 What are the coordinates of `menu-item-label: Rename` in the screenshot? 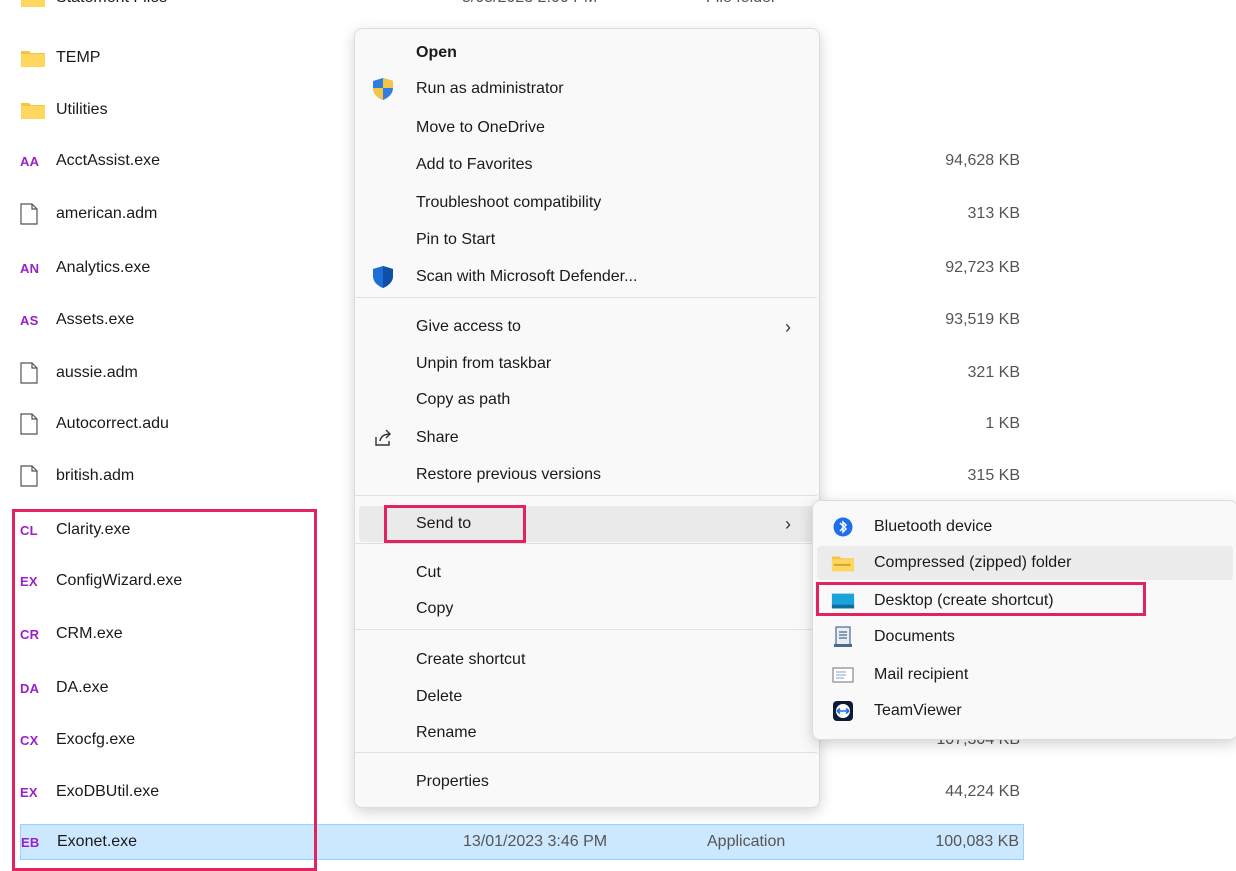 It's located at (446, 732).